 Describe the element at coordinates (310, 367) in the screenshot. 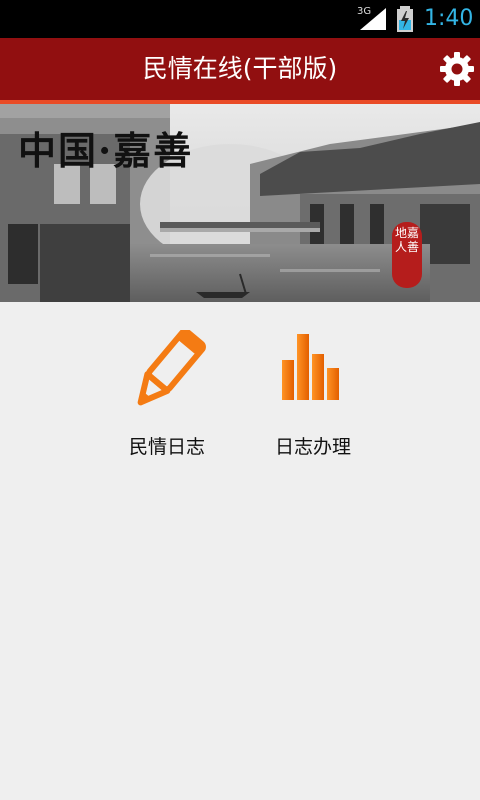

I see `bar-chart-icon` at that location.